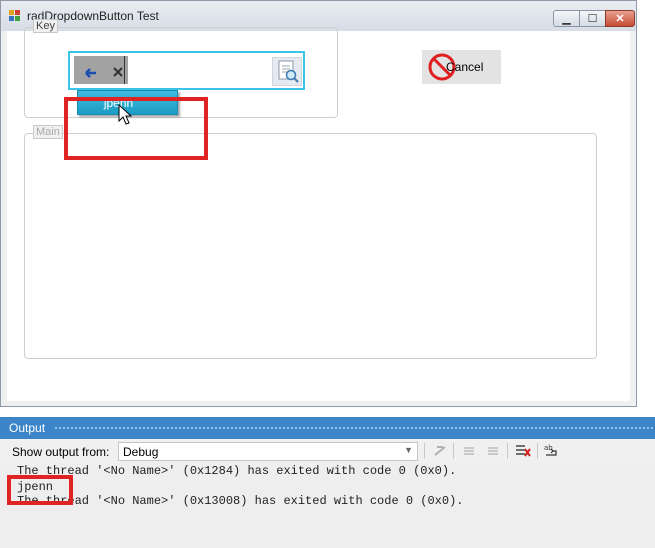 The height and width of the screenshot is (548, 655). I want to click on output-title-bar: Output, so click(327, 428).